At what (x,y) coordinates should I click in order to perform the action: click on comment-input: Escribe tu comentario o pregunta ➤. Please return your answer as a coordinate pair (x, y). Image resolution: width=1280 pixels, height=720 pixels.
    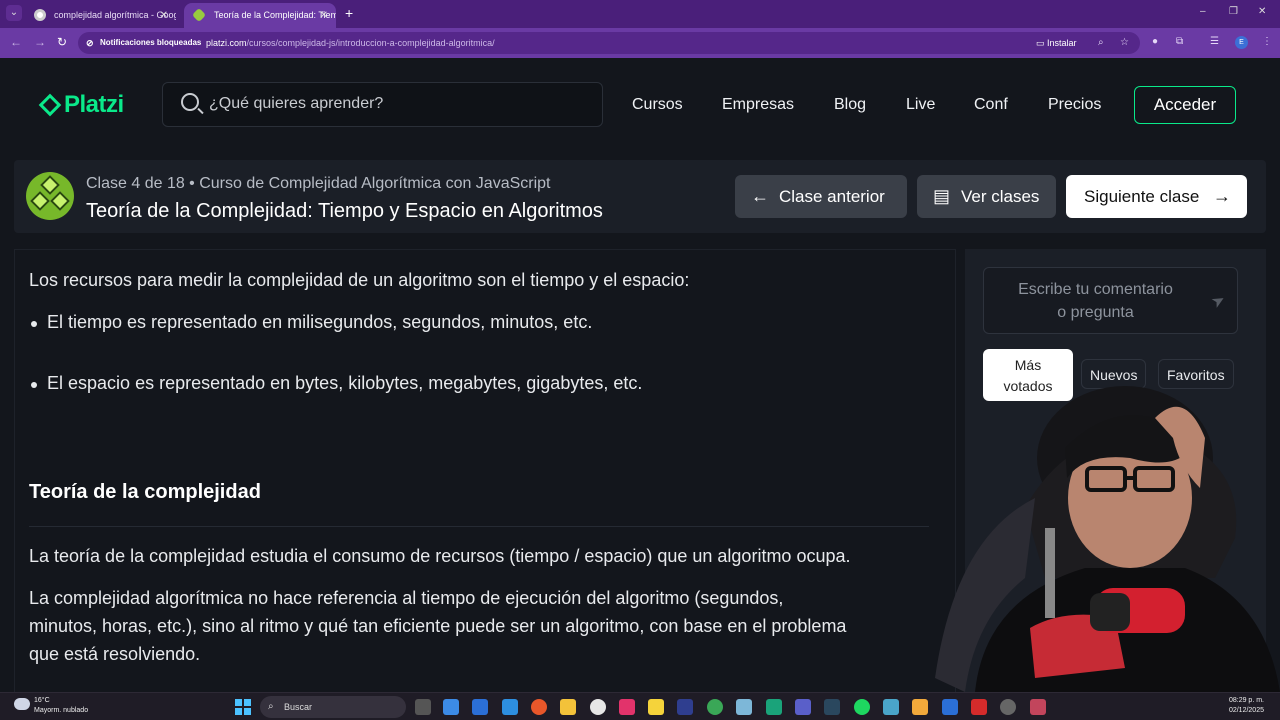
    Looking at the image, I should click on (1110, 300).